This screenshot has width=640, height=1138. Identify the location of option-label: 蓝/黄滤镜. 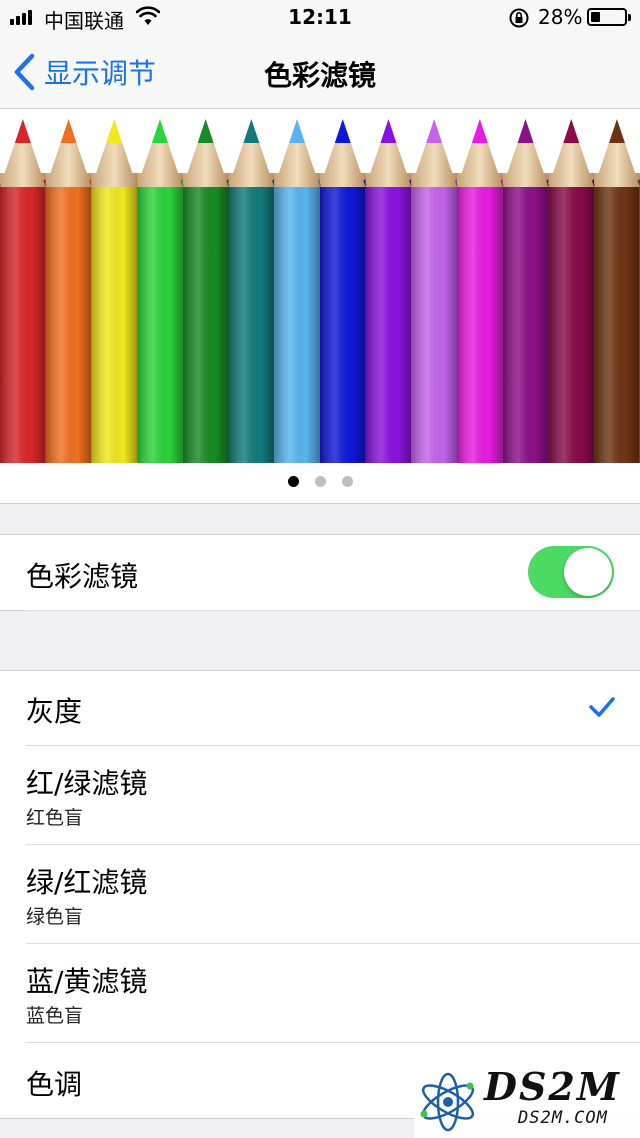
(87, 981).